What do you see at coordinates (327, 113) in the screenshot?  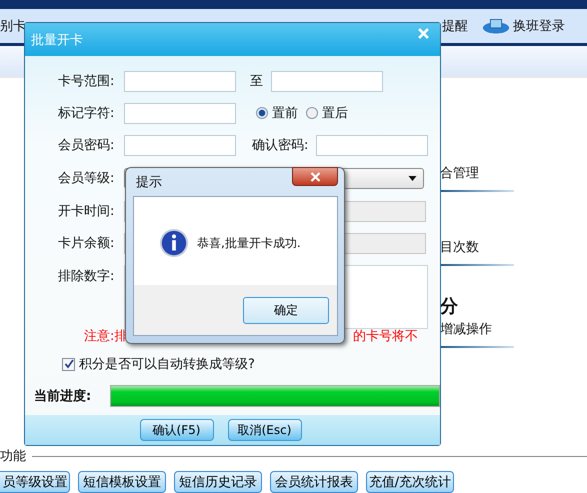 I see `radio-option: 置后` at bounding box center [327, 113].